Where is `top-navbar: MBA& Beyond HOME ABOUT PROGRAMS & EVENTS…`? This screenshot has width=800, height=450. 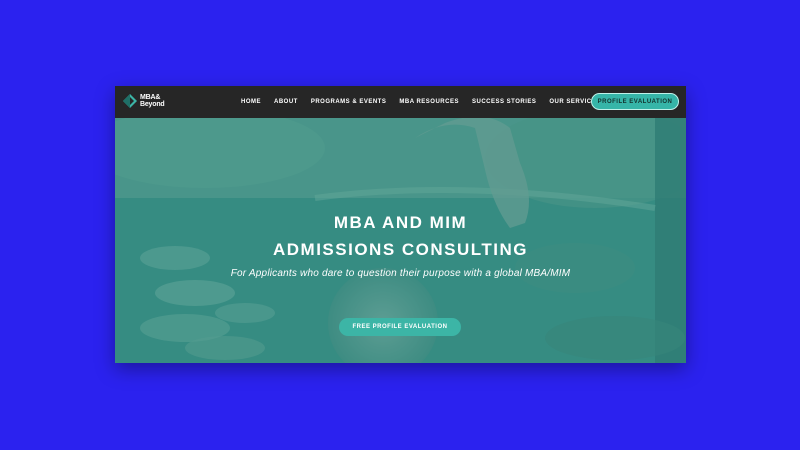 top-navbar: MBA& Beyond HOME ABOUT PROGRAMS & EVENTS… is located at coordinates (400, 102).